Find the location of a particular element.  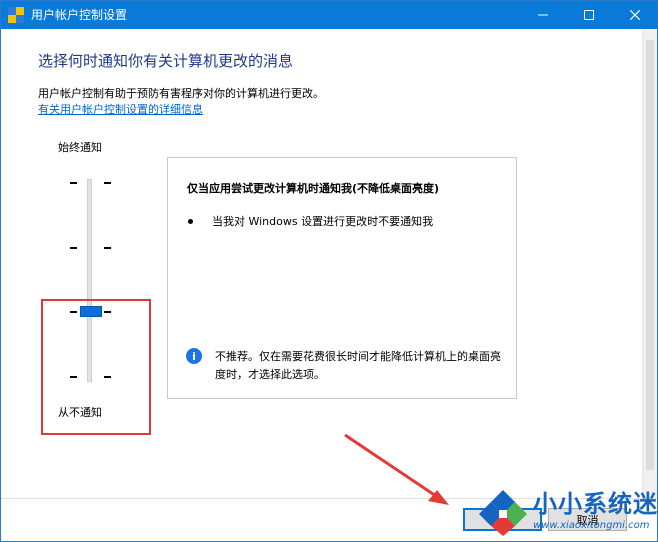

watermark-title: 小小系统迷 is located at coordinates (595, 504).